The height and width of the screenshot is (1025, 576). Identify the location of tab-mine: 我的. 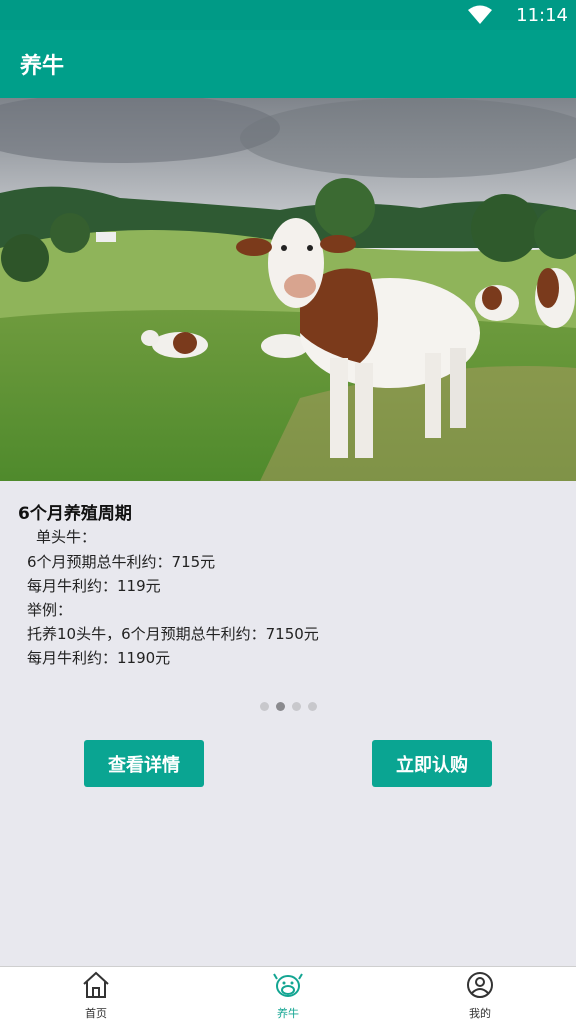
(480, 996).